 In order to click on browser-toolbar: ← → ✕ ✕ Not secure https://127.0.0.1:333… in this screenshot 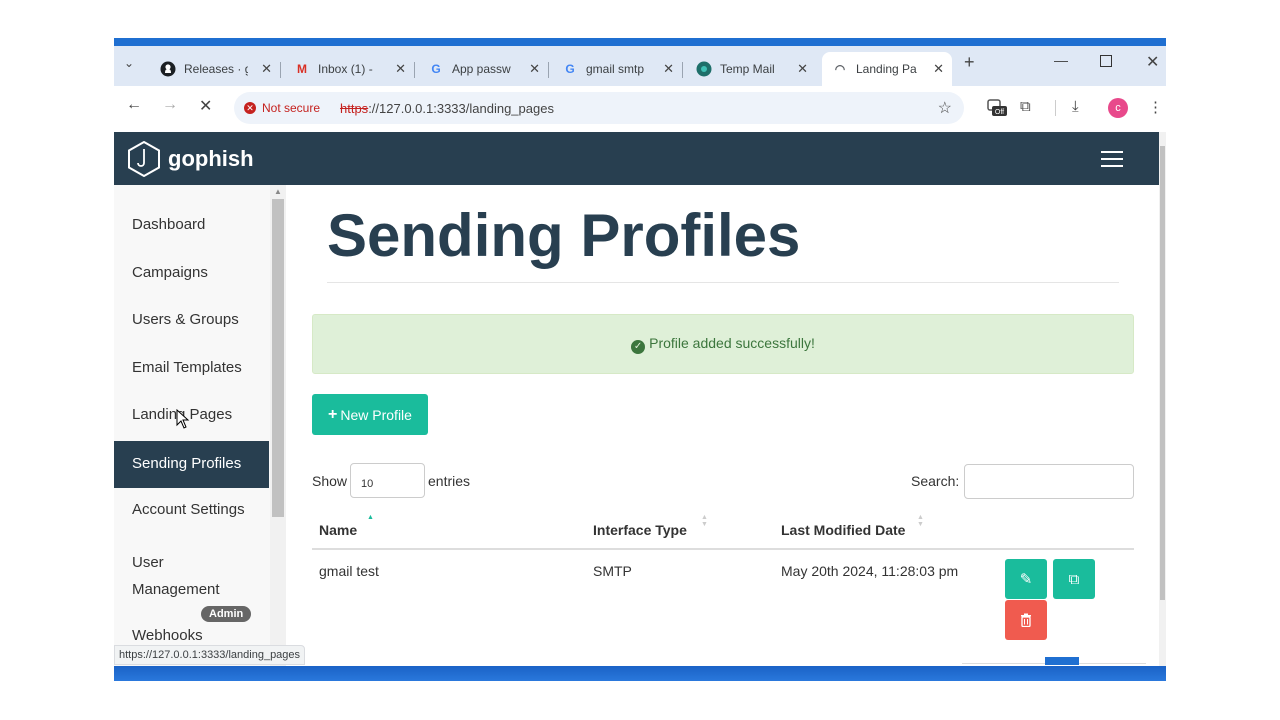, I will do `click(640, 108)`.